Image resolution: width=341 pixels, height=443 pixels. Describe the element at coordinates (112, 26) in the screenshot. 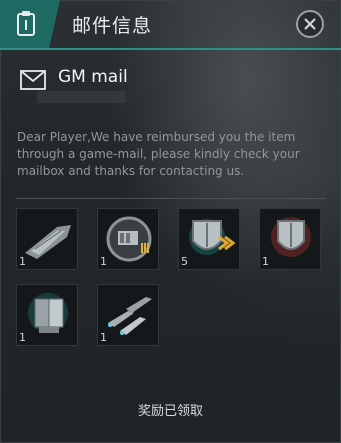

I see `page-title: 邮件信息` at that location.